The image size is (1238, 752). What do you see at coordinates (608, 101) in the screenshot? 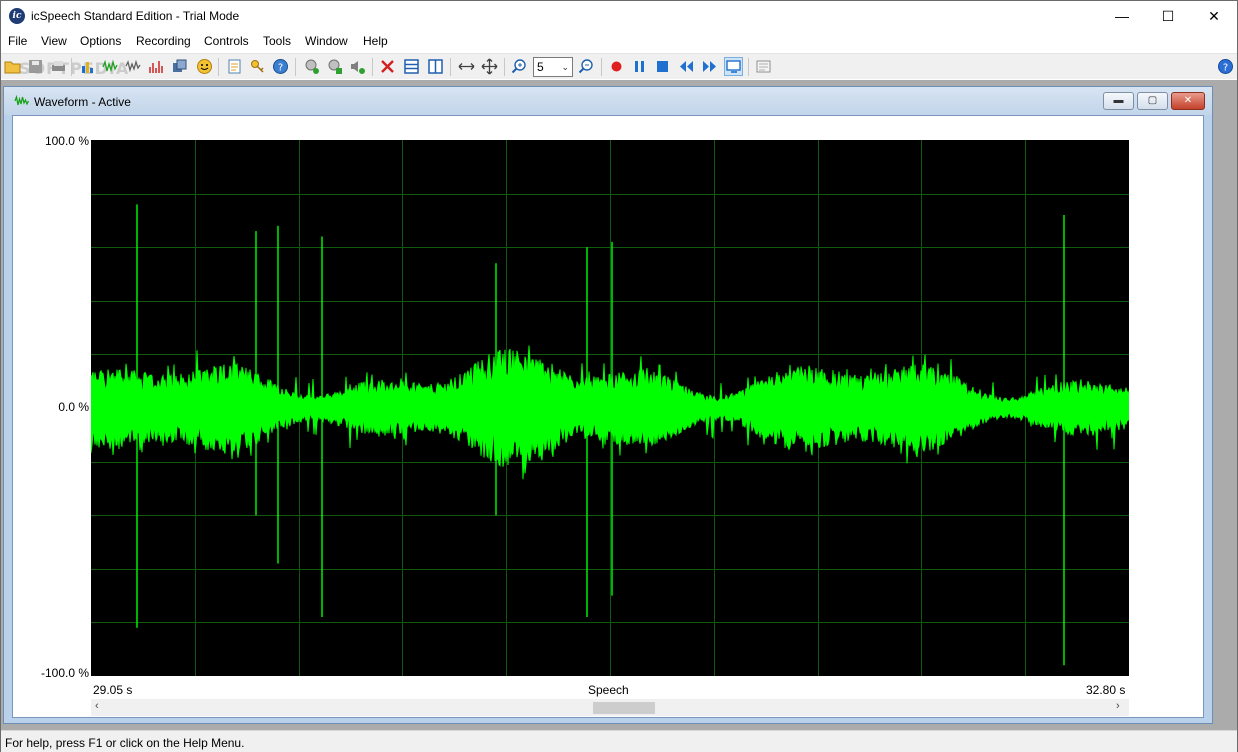
I see `child-title-bar: Waveform - Active ▬ ▢ ✕` at bounding box center [608, 101].